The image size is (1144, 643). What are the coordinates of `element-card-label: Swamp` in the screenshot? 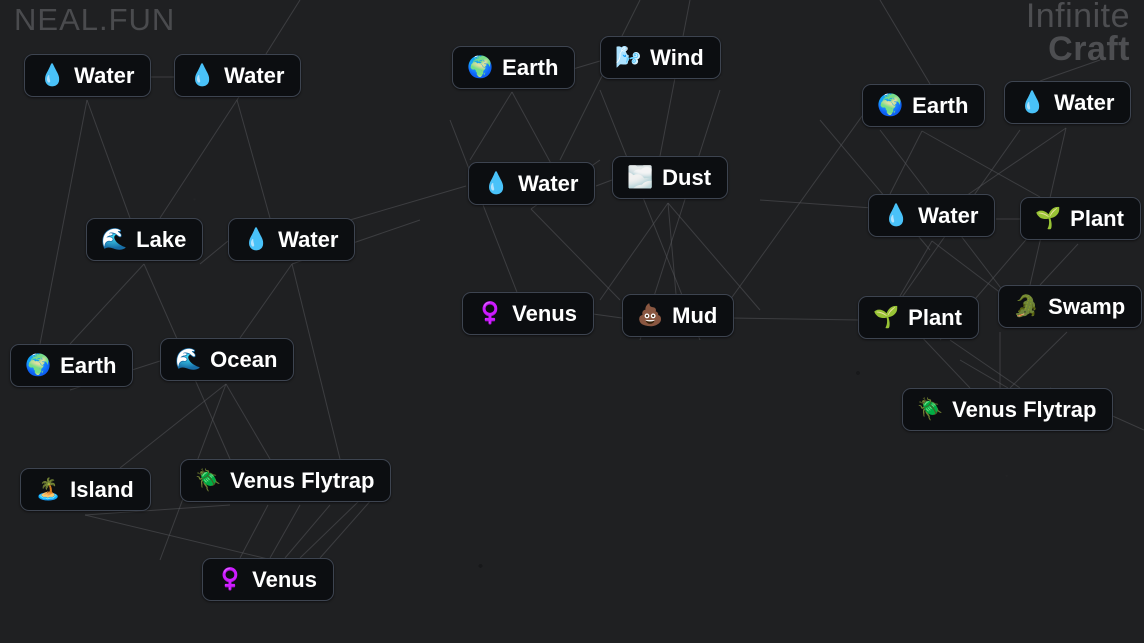 It's located at (1087, 306).